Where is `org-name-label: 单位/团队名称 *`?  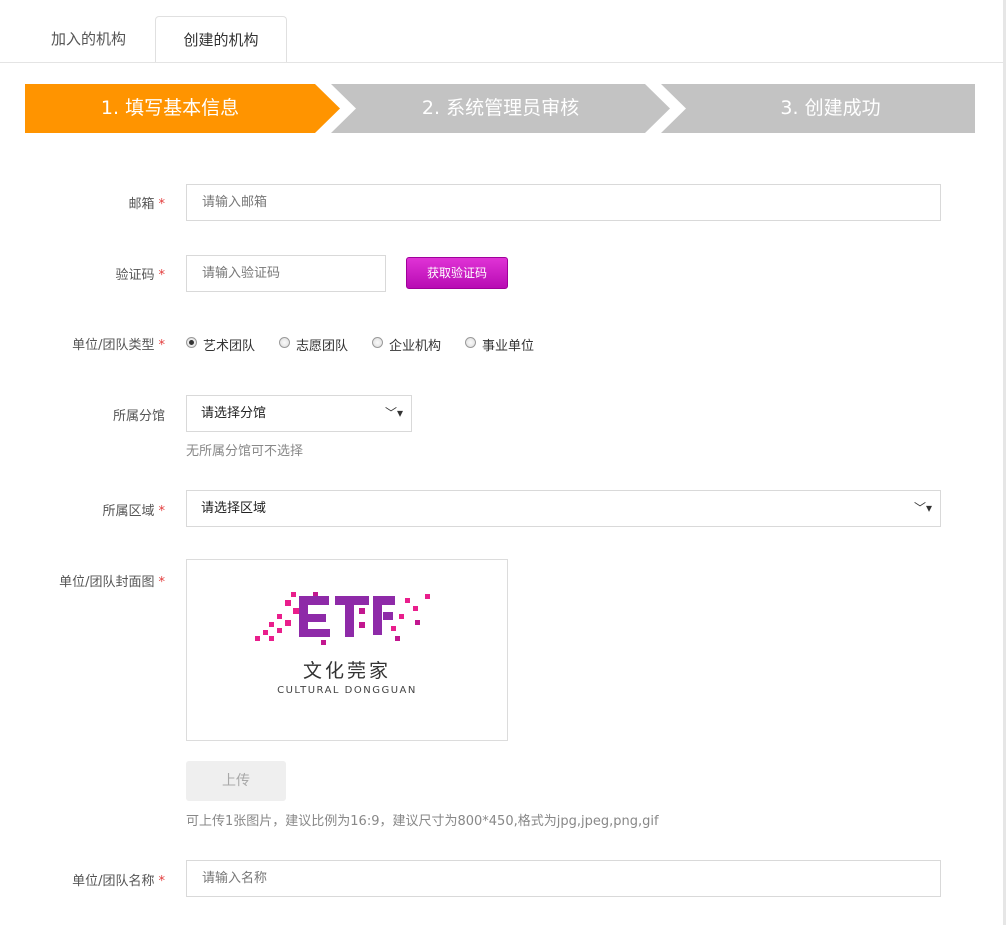
org-name-label: 单位/团队名称 * is located at coordinates (90, 879).